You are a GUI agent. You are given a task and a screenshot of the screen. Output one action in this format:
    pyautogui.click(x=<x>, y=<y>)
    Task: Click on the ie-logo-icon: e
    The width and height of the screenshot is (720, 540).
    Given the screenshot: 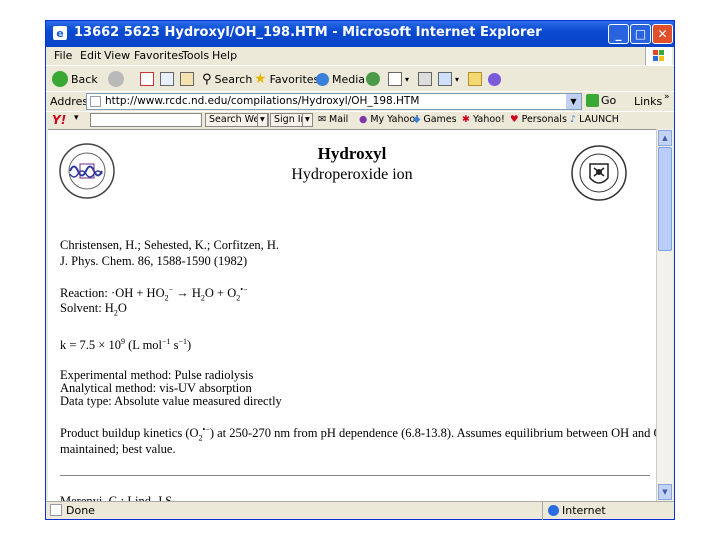 What is the action you would take?
    pyautogui.click(x=60, y=33)
    